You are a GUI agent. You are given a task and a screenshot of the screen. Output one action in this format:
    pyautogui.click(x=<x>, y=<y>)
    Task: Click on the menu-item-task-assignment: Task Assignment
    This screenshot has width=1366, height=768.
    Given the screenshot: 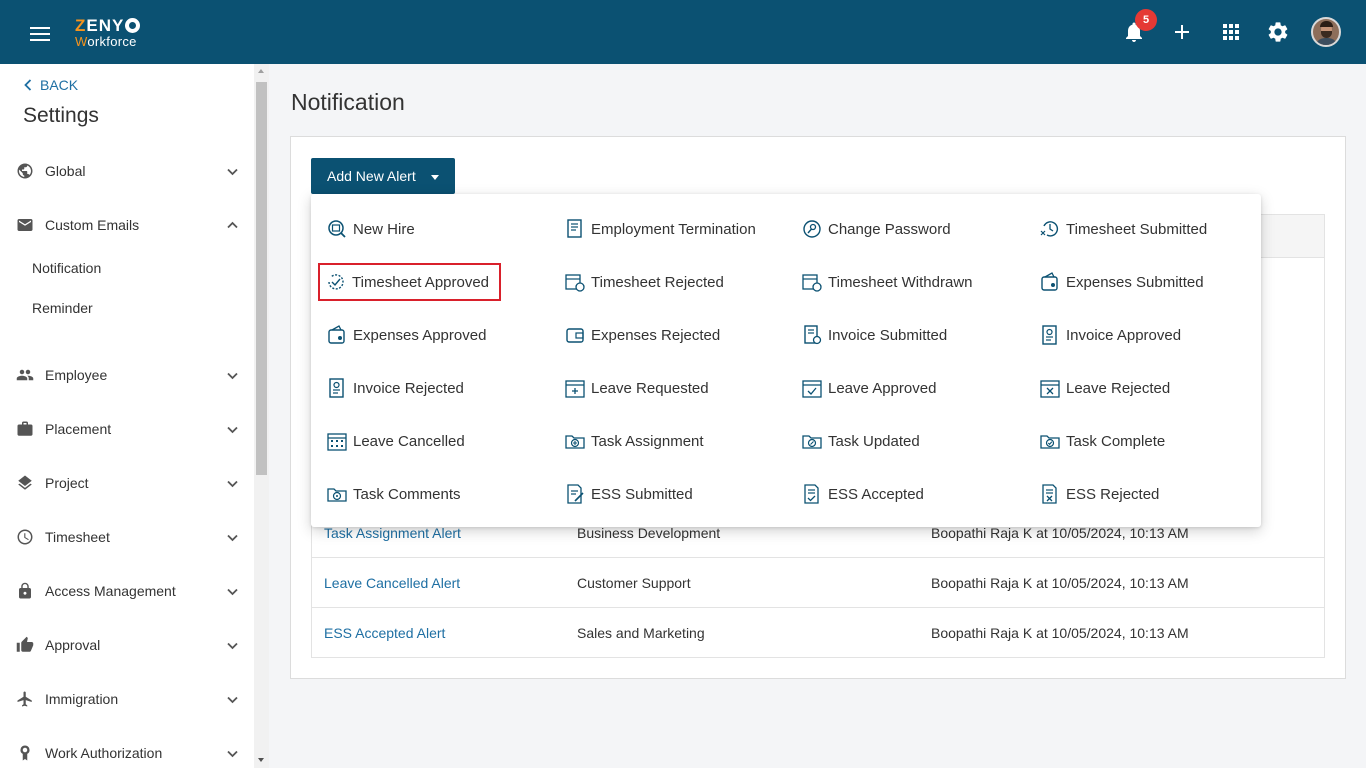 What is the action you would take?
    pyautogui.click(x=634, y=441)
    